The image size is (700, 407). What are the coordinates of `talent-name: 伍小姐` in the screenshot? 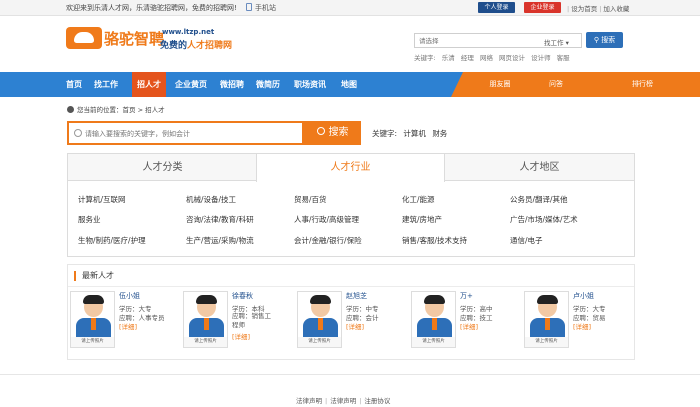 It's located at (129, 296).